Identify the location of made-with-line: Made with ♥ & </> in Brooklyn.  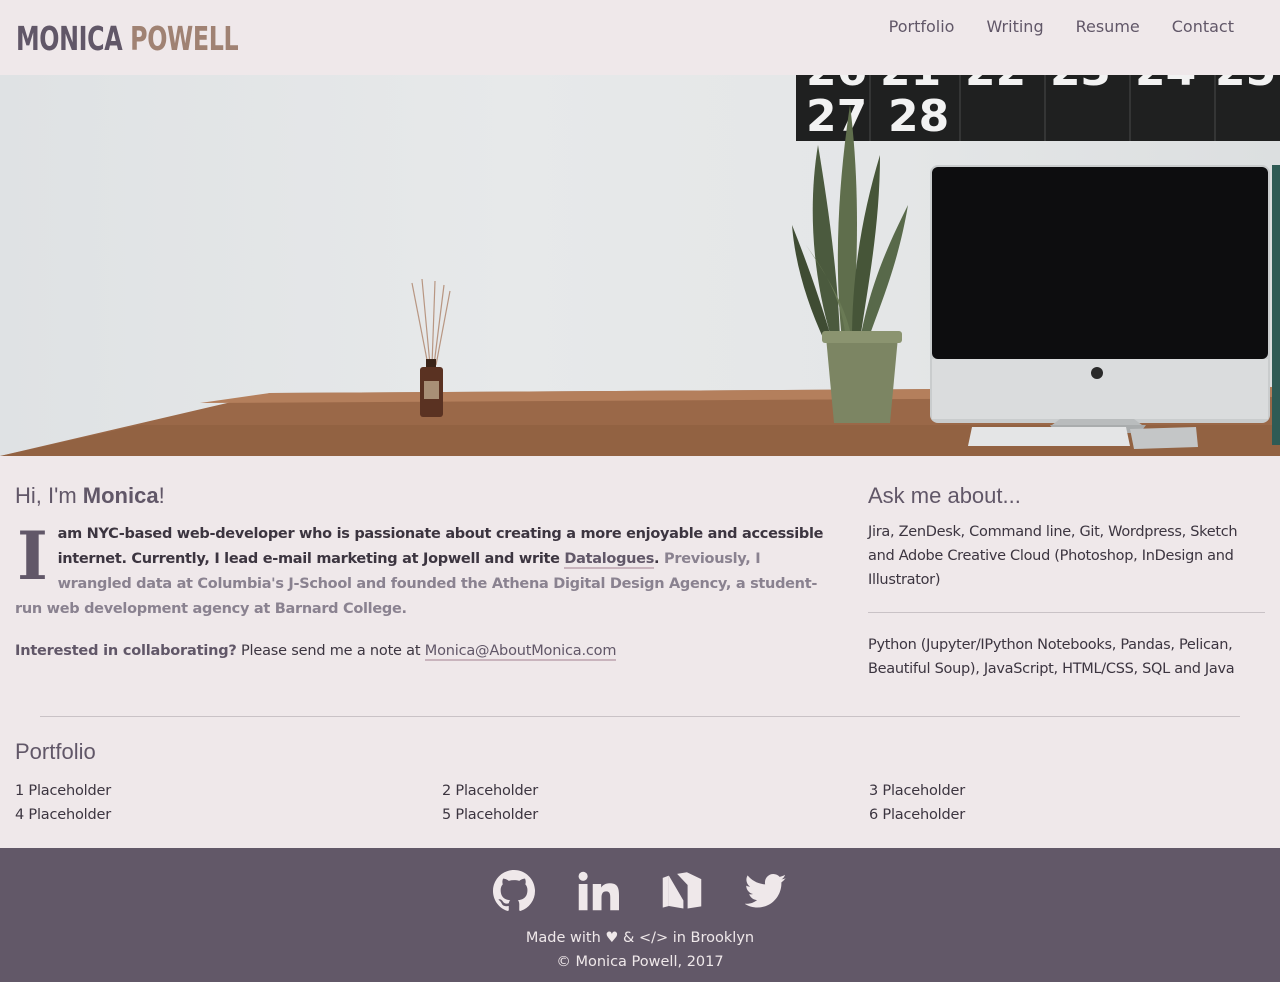
(640, 938).